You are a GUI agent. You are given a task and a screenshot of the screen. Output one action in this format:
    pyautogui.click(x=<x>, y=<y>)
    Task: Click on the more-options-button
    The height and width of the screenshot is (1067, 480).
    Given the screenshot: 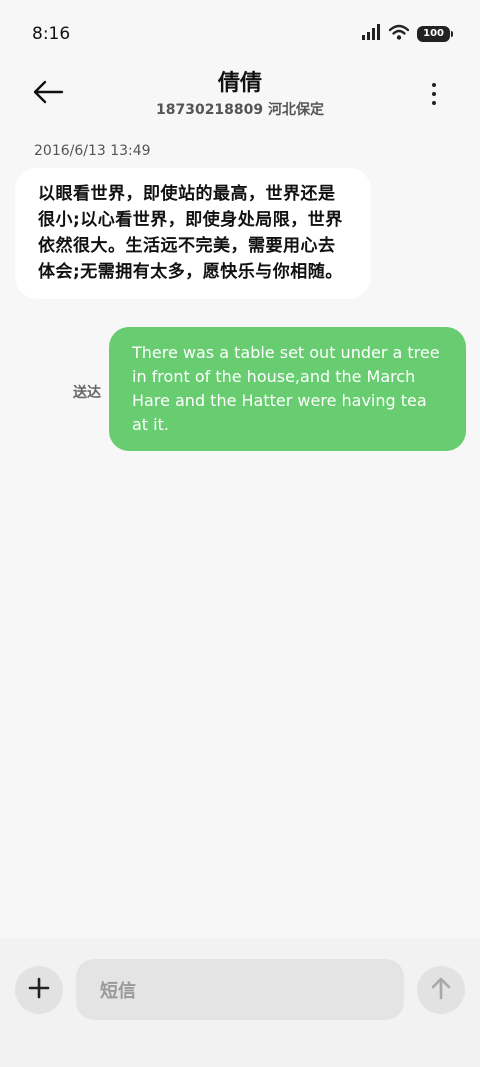 What is the action you would take?
    pyautogui.click(x=434, y=94)
    